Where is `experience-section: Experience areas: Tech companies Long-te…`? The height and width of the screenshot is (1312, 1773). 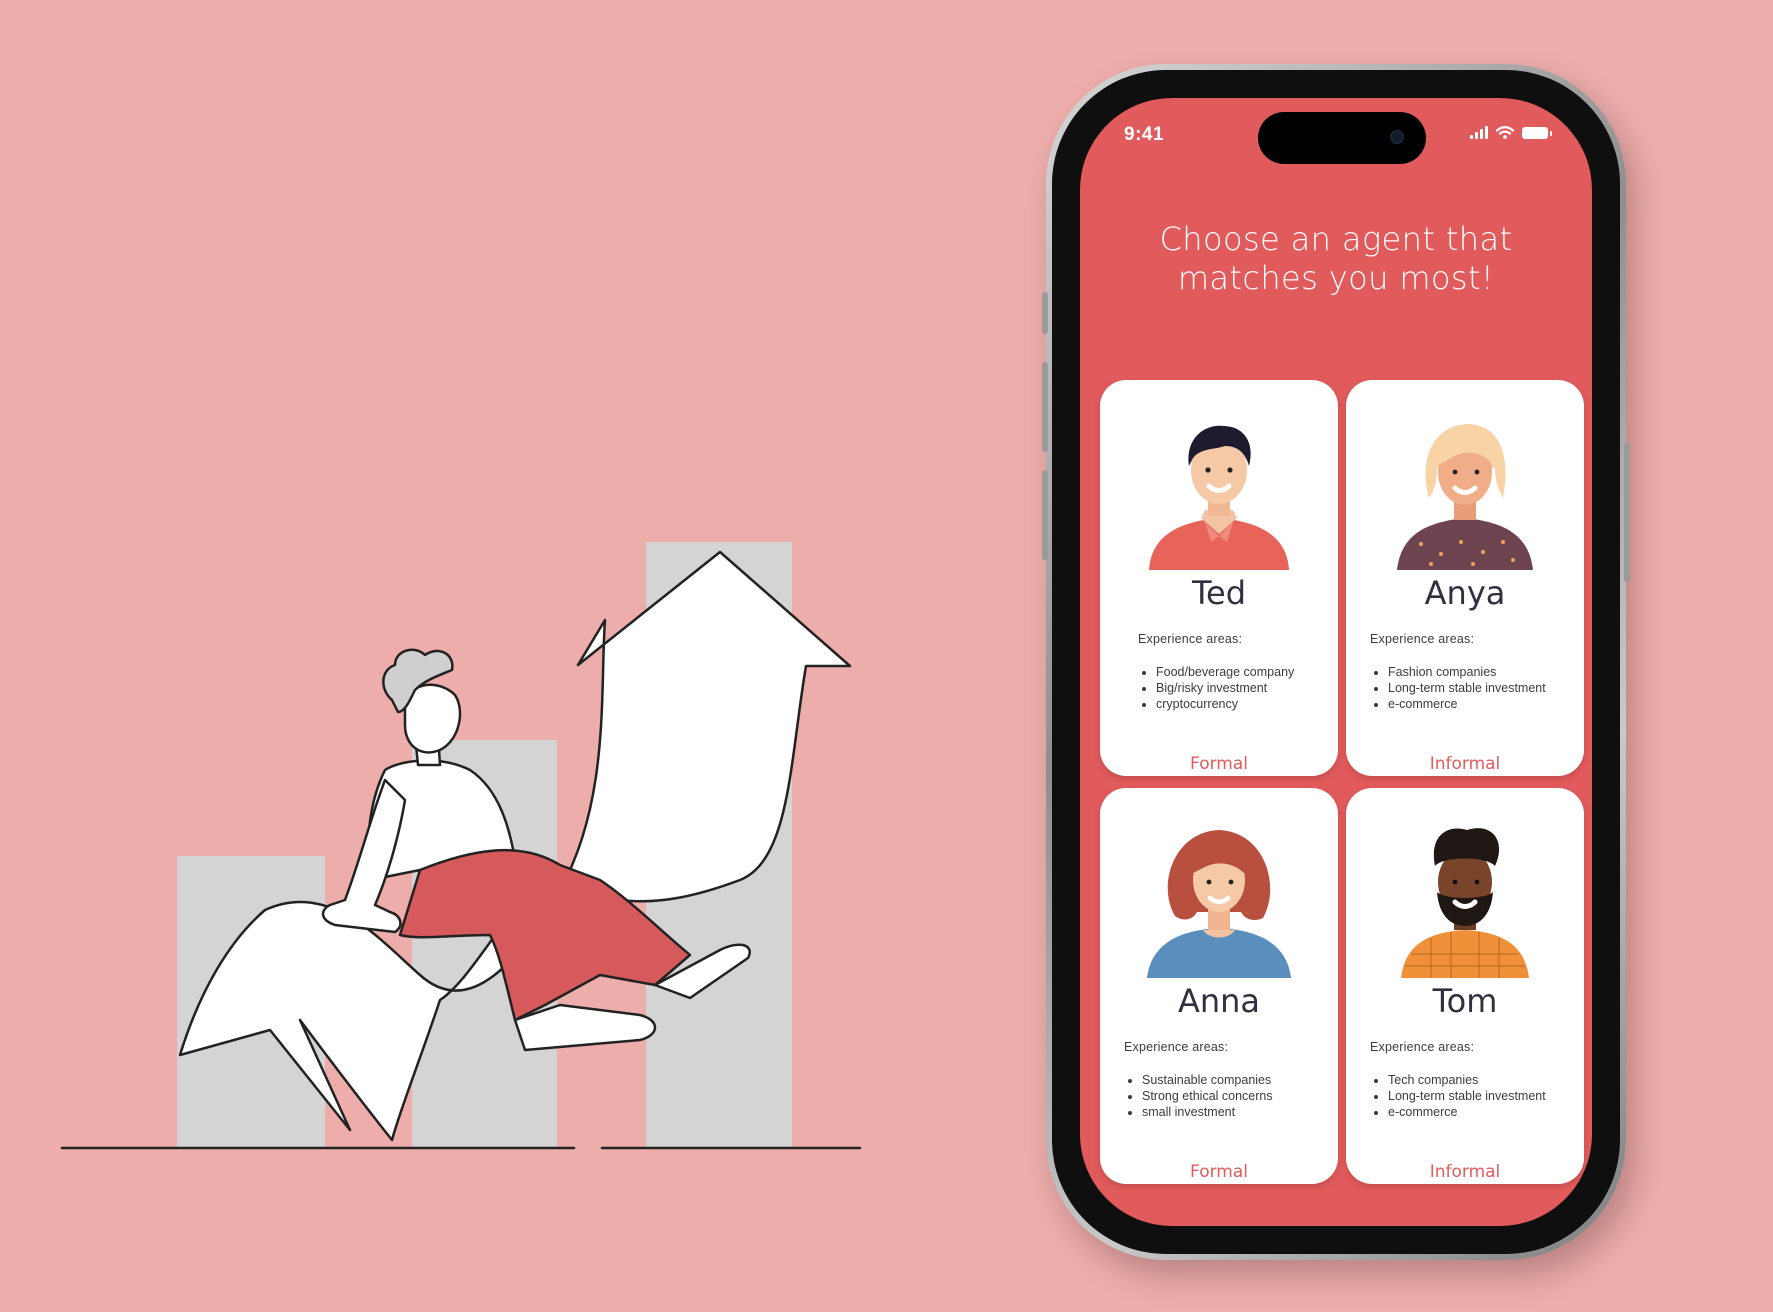
experience-section: Experience areas: Tech companies Long-te… is located at coordinates (1474, 1080).